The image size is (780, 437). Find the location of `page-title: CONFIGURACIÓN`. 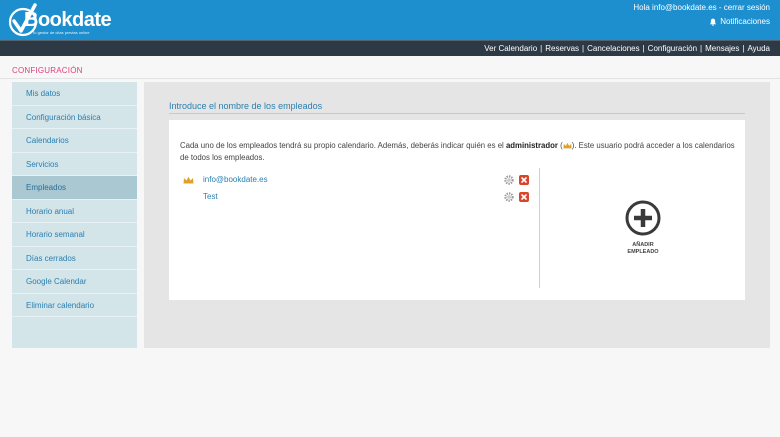

page-title: CONFIGURACIÓN is located at coordinates (47, 70).